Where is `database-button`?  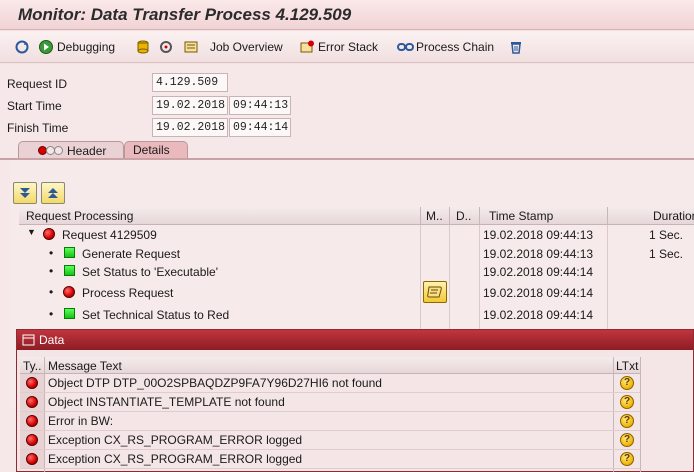 database-button is located at coordinates (143, 47).